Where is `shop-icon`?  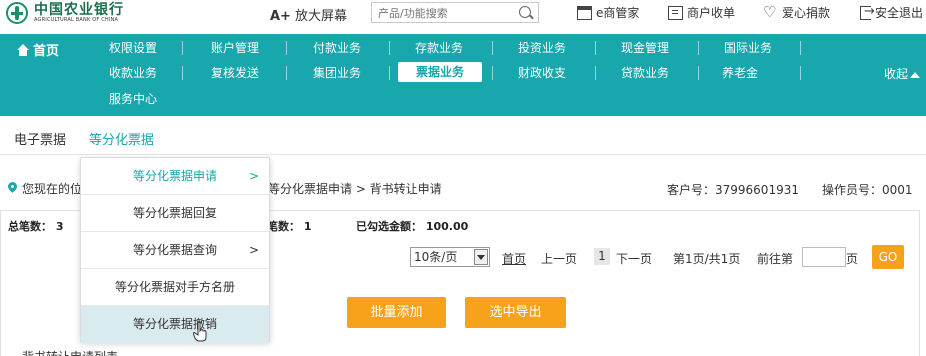 shop-icon is located at coordinates (584, 12).